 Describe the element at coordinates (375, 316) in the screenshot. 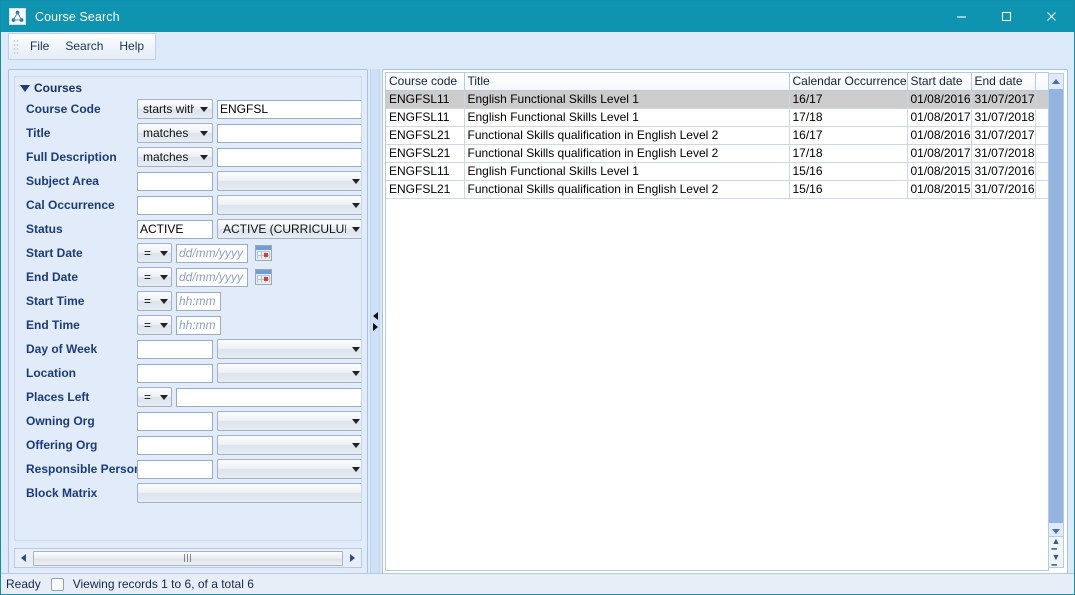

I see `arrow-left-icon` at that location.